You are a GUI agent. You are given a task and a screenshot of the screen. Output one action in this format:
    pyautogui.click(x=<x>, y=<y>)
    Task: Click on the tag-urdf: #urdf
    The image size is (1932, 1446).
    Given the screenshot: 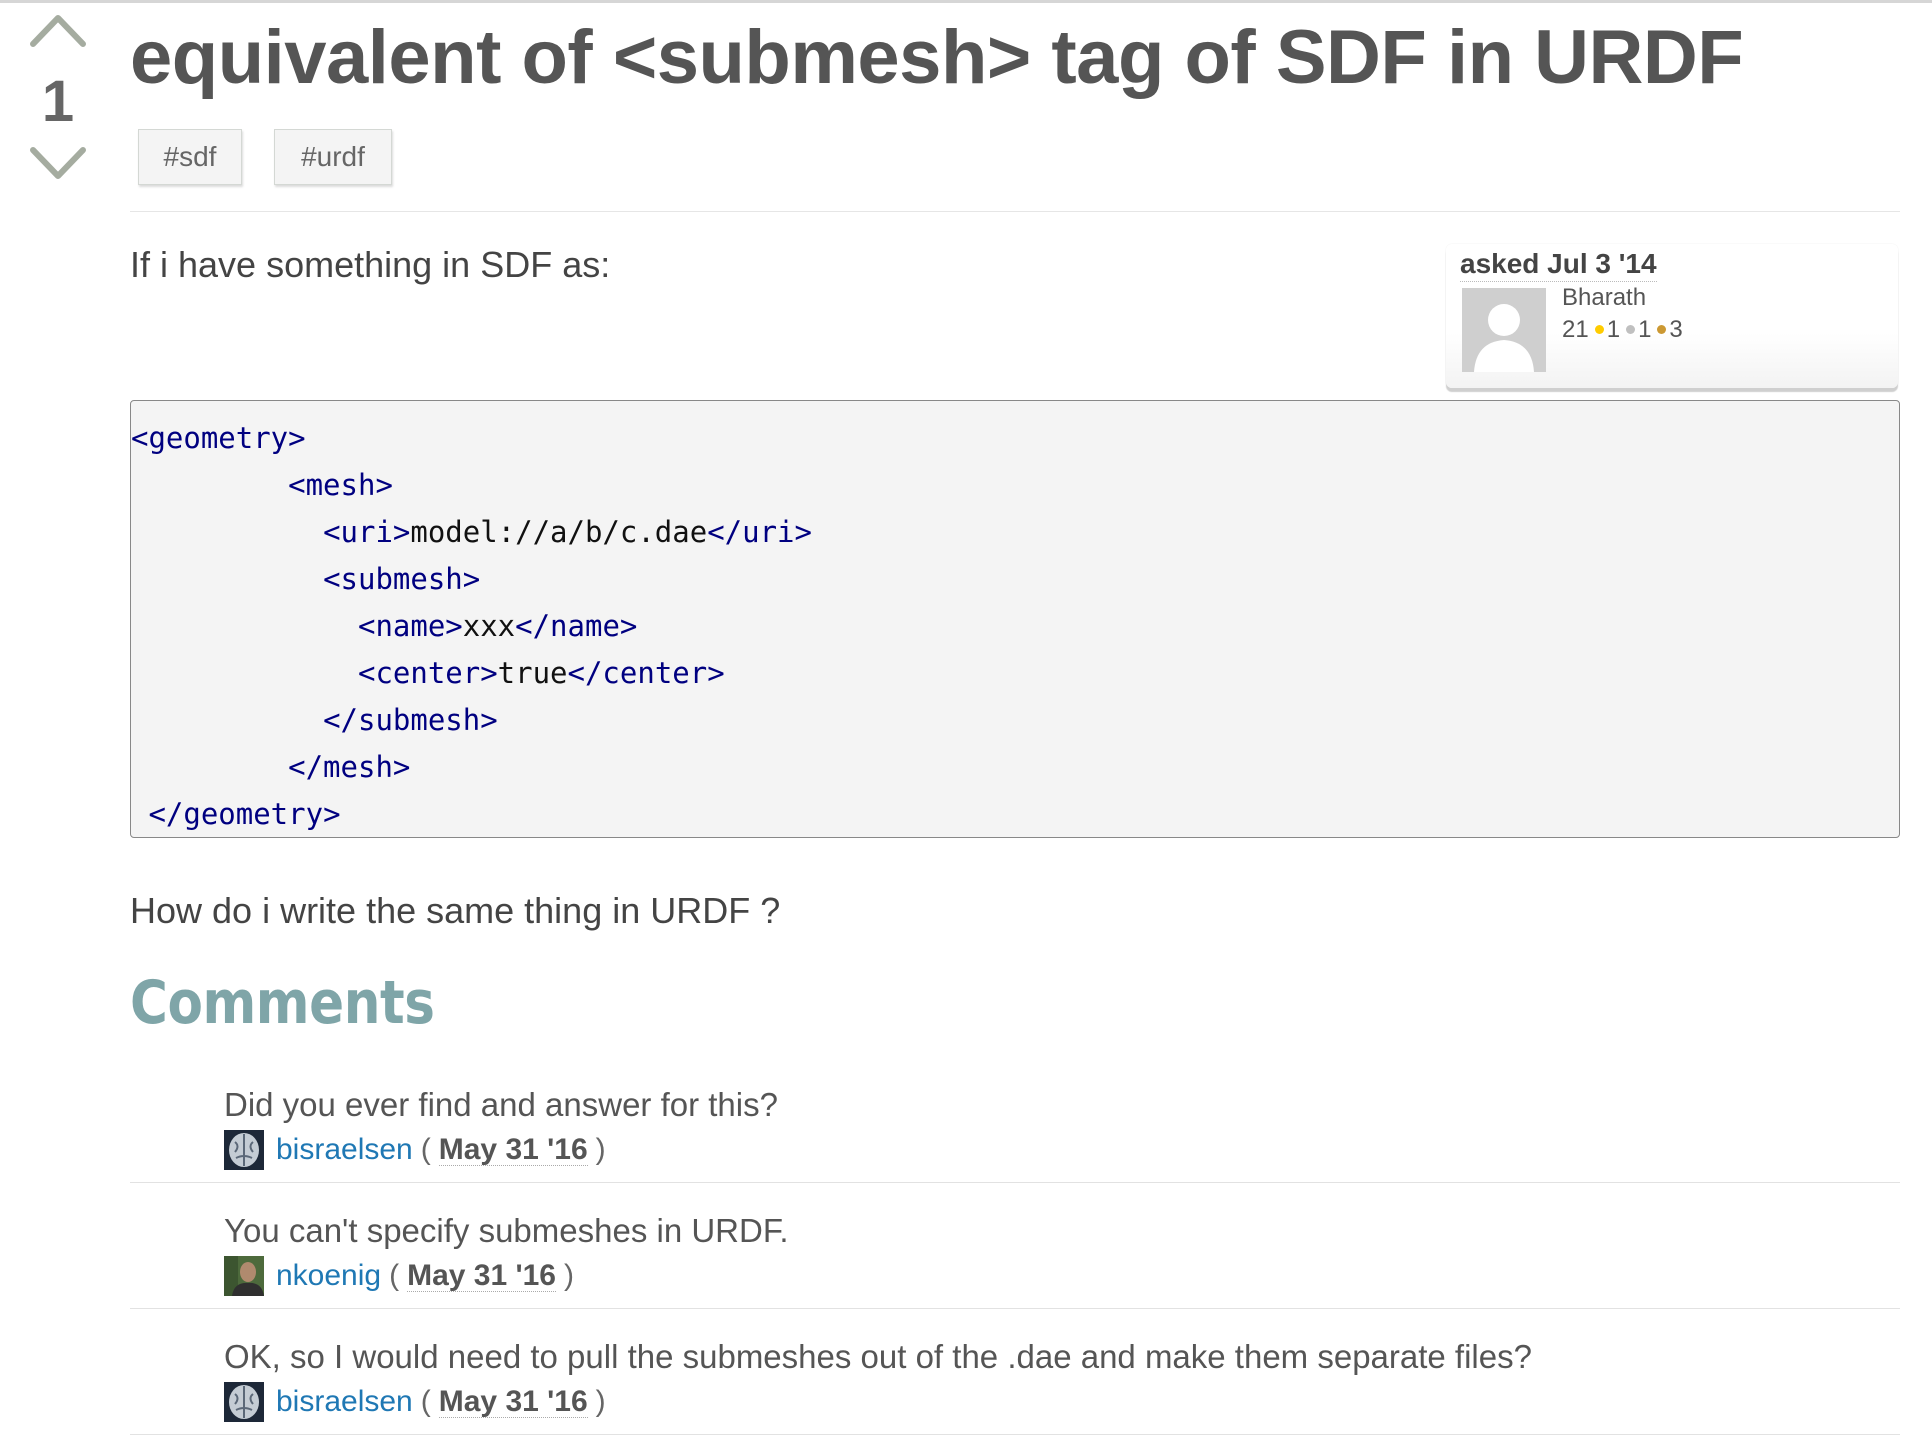 What is the action you would take?
    pyautogui.click(x=333, y=157)
    